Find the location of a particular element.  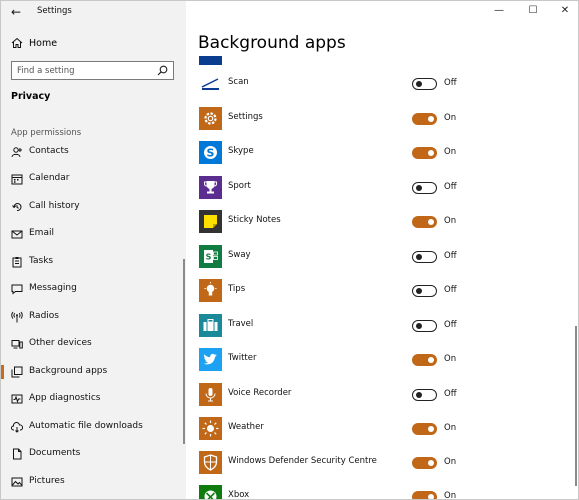

back-button: ← is located at coordinates (16, 12).